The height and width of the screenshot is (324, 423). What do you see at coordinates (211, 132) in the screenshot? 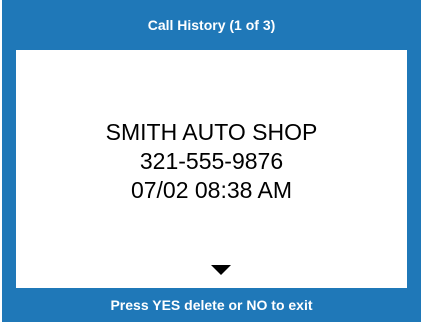
I see `caller-name: SMITH AUTO SHOP` at bounding box center [211, 132].